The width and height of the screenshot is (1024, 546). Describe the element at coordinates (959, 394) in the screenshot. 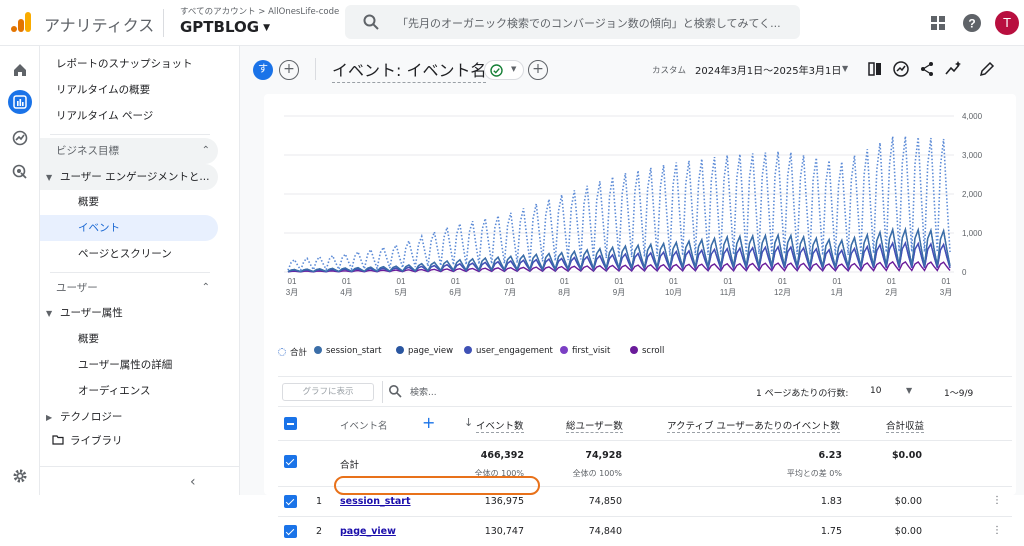

I see `pagination-range: 1～9/9` at that location.